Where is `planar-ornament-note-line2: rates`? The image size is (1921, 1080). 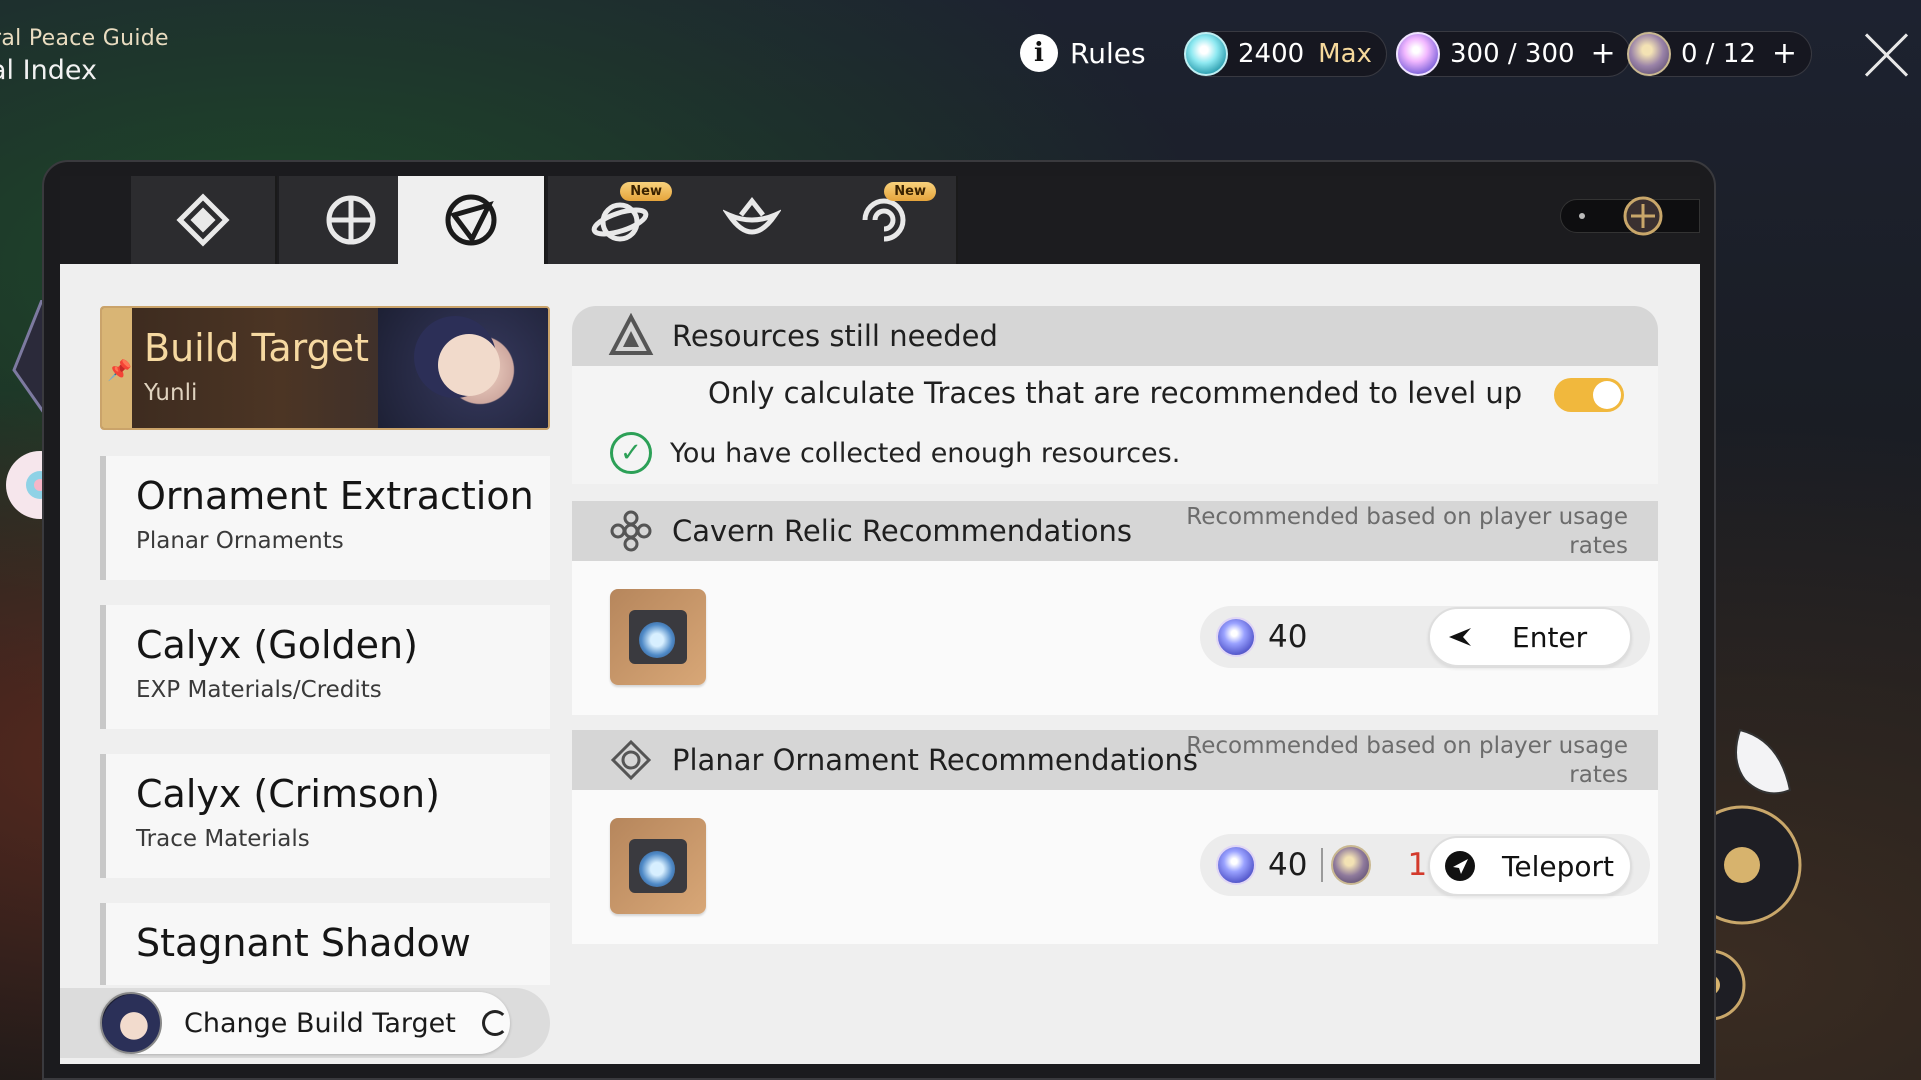
planar-ornament-note-line2: rates is located at coordinates (1598, 775).